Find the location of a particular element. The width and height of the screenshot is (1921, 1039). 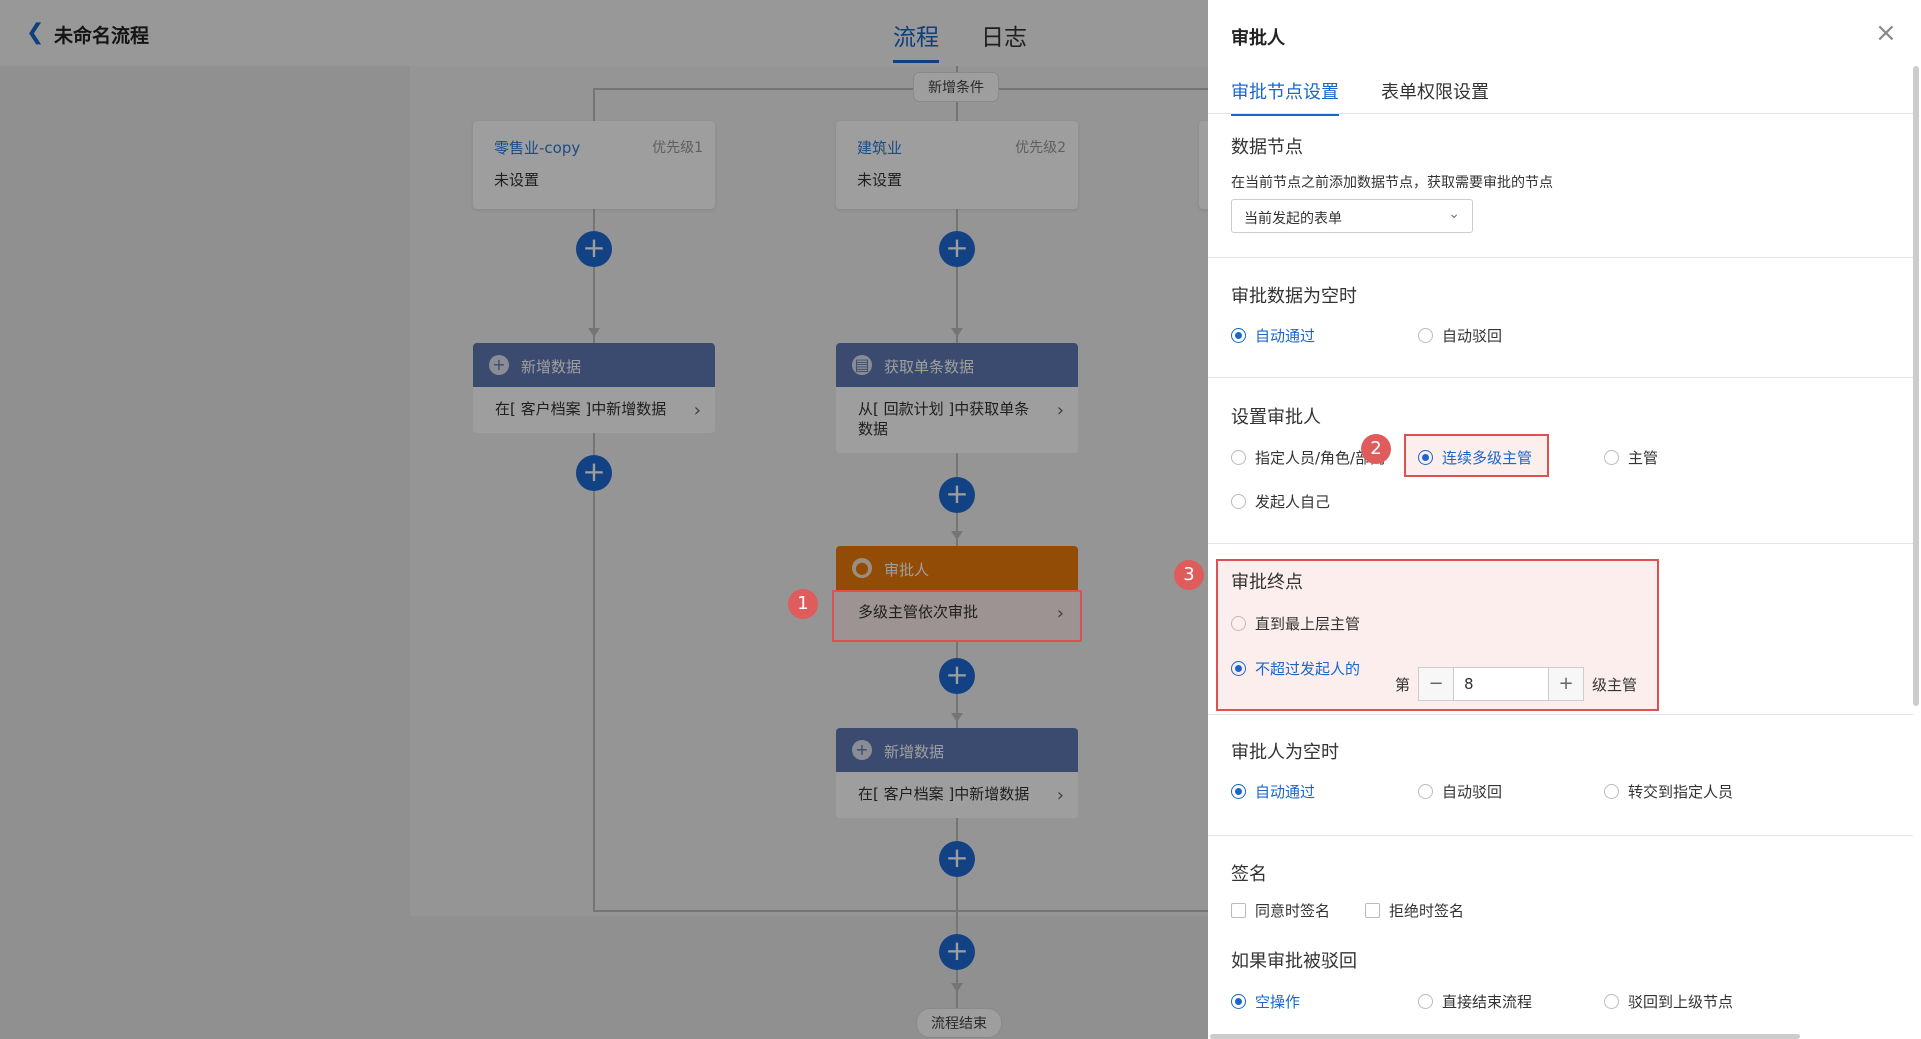

radio-not-exceed-initiator: 不超过发起人的 is located at coordinates (1295, 668).